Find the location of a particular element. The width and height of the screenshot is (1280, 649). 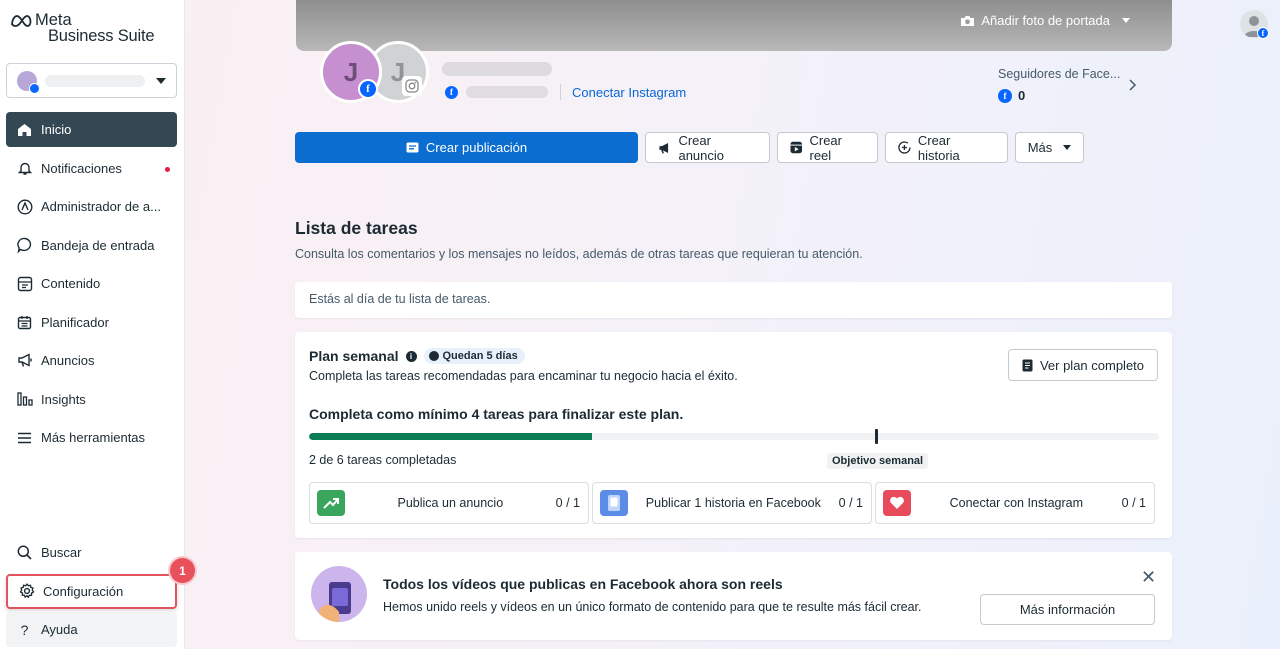

plan-title: Plan semanal is located at coordinates (354, 356).